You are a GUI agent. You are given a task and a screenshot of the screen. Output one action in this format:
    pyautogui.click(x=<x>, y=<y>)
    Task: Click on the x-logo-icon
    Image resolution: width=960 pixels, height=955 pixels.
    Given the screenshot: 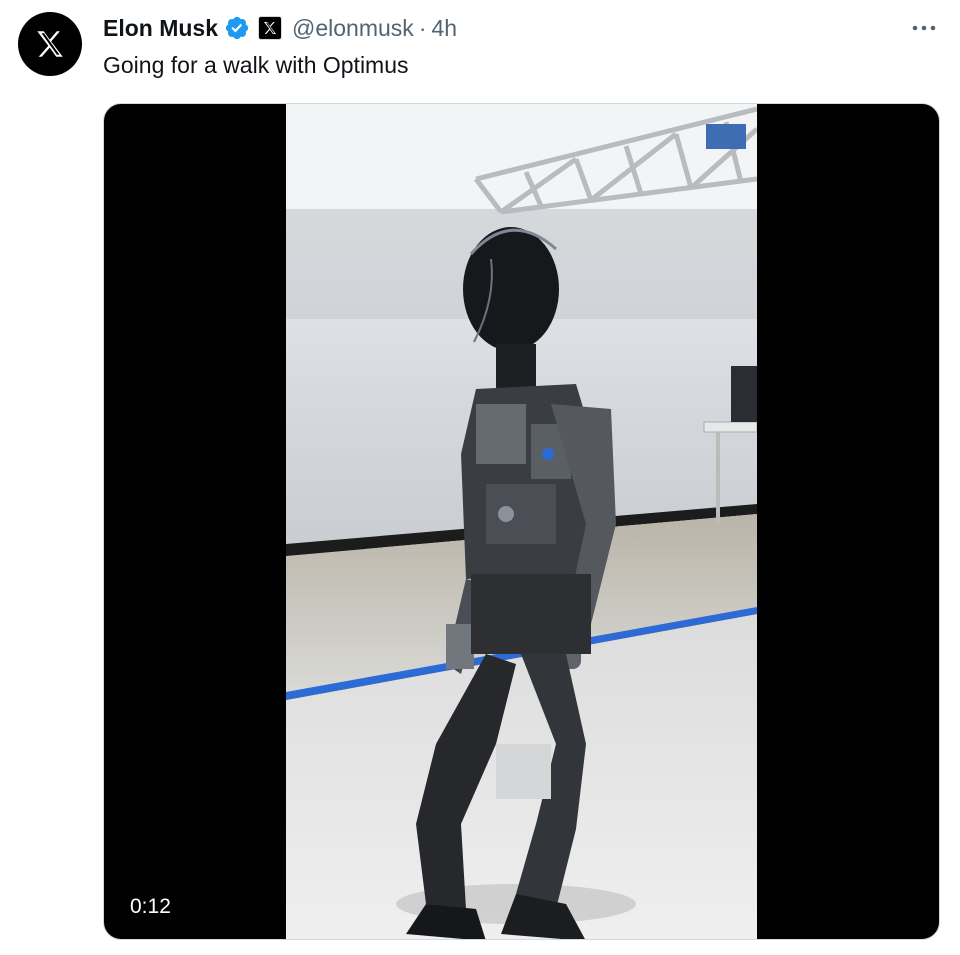 What is the action you would take?
    pyautogui.click(x=50, y=44)
    